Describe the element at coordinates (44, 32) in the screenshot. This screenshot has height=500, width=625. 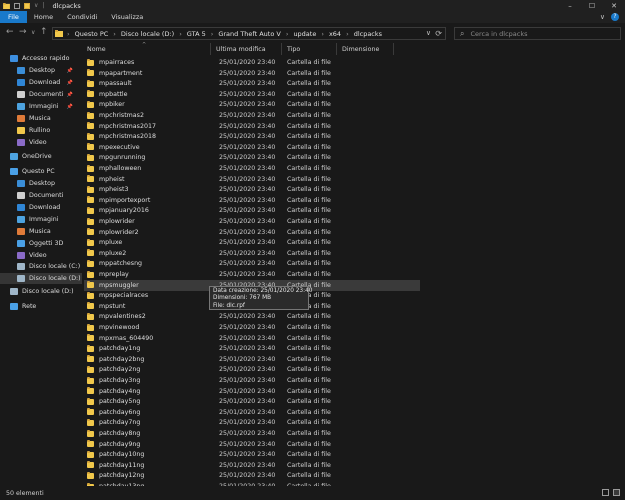
I see `up-button: ↑` at that location.